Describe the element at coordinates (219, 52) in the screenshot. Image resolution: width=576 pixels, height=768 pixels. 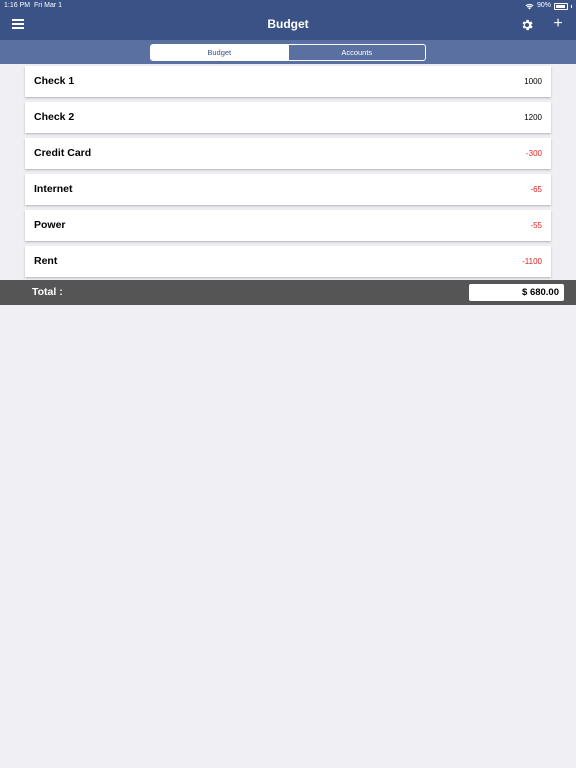
I see `tab-budget: Budget` at that location.